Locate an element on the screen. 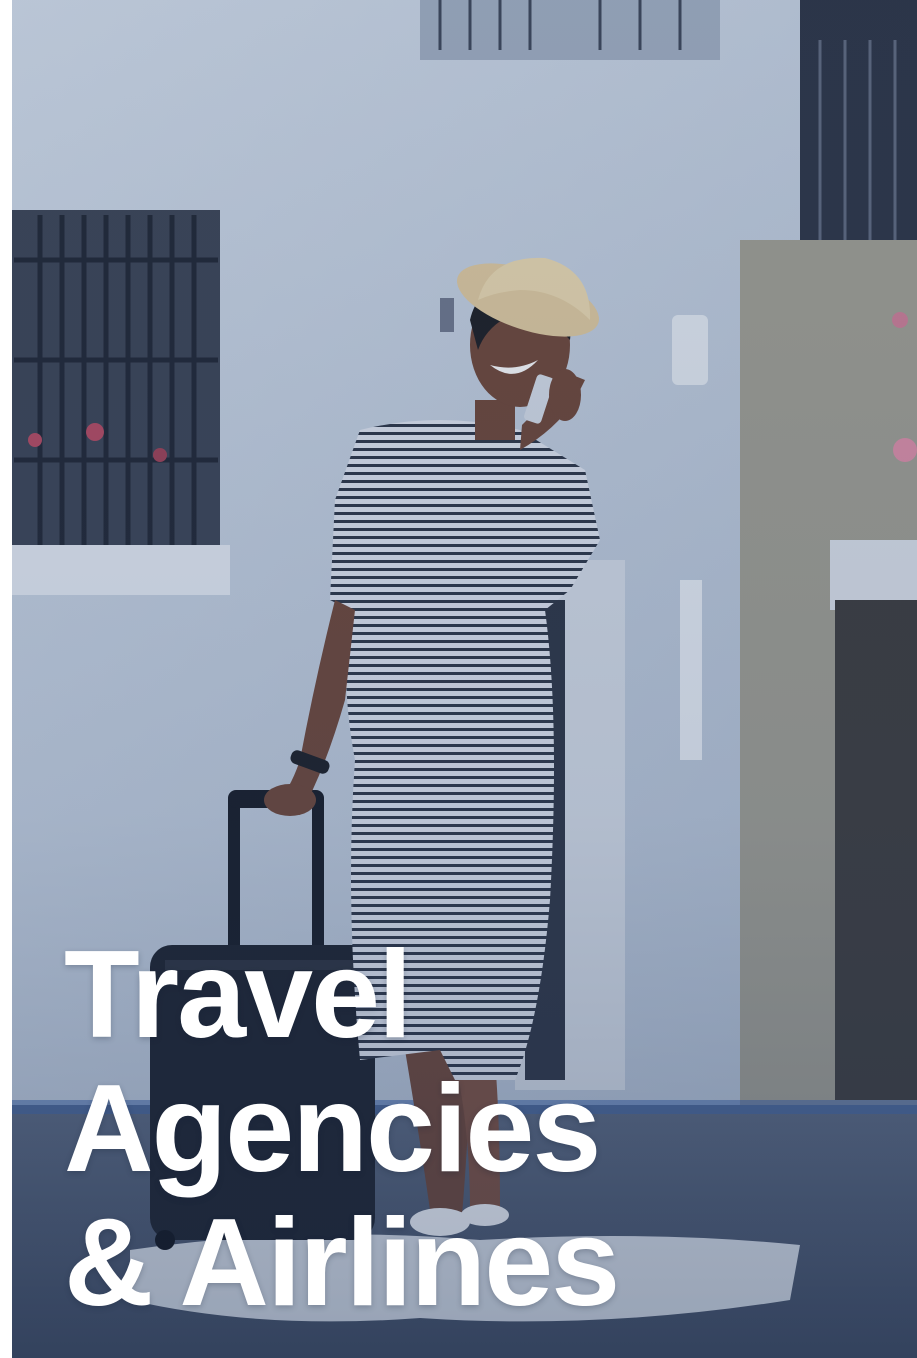 The height and width of the screenshot is (1358, 917). headline-line-3: & Airlines is located at coordinates (342, 1263).